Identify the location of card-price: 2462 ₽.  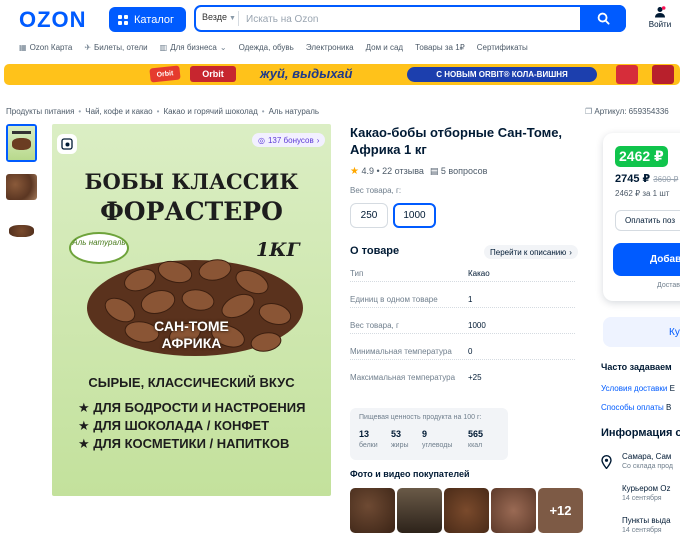
(641, 156).